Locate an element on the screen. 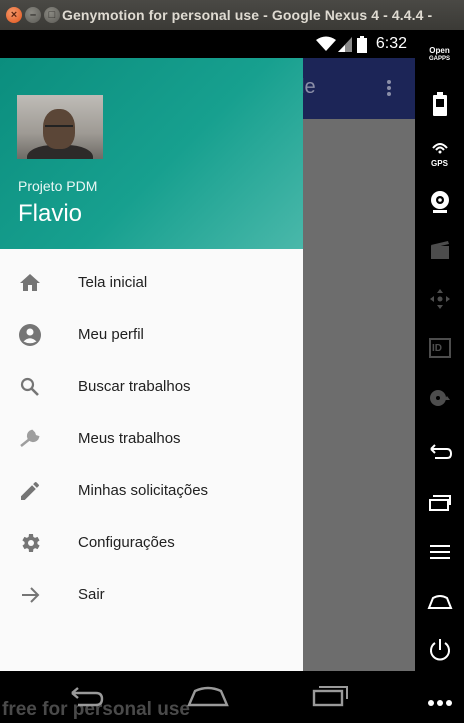  clock: 6:32 is located at coordinates (391, 43).